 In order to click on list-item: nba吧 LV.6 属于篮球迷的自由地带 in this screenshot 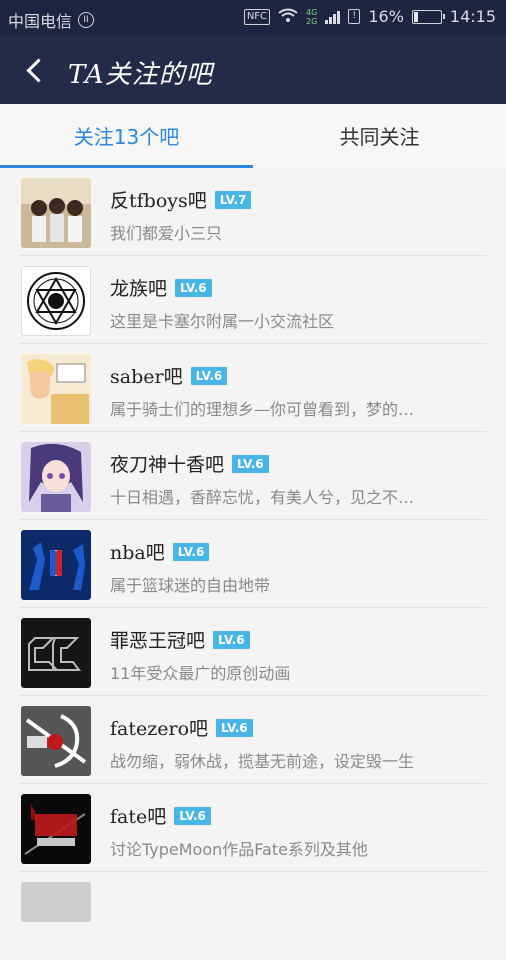, I will do `click(253, 564)`.